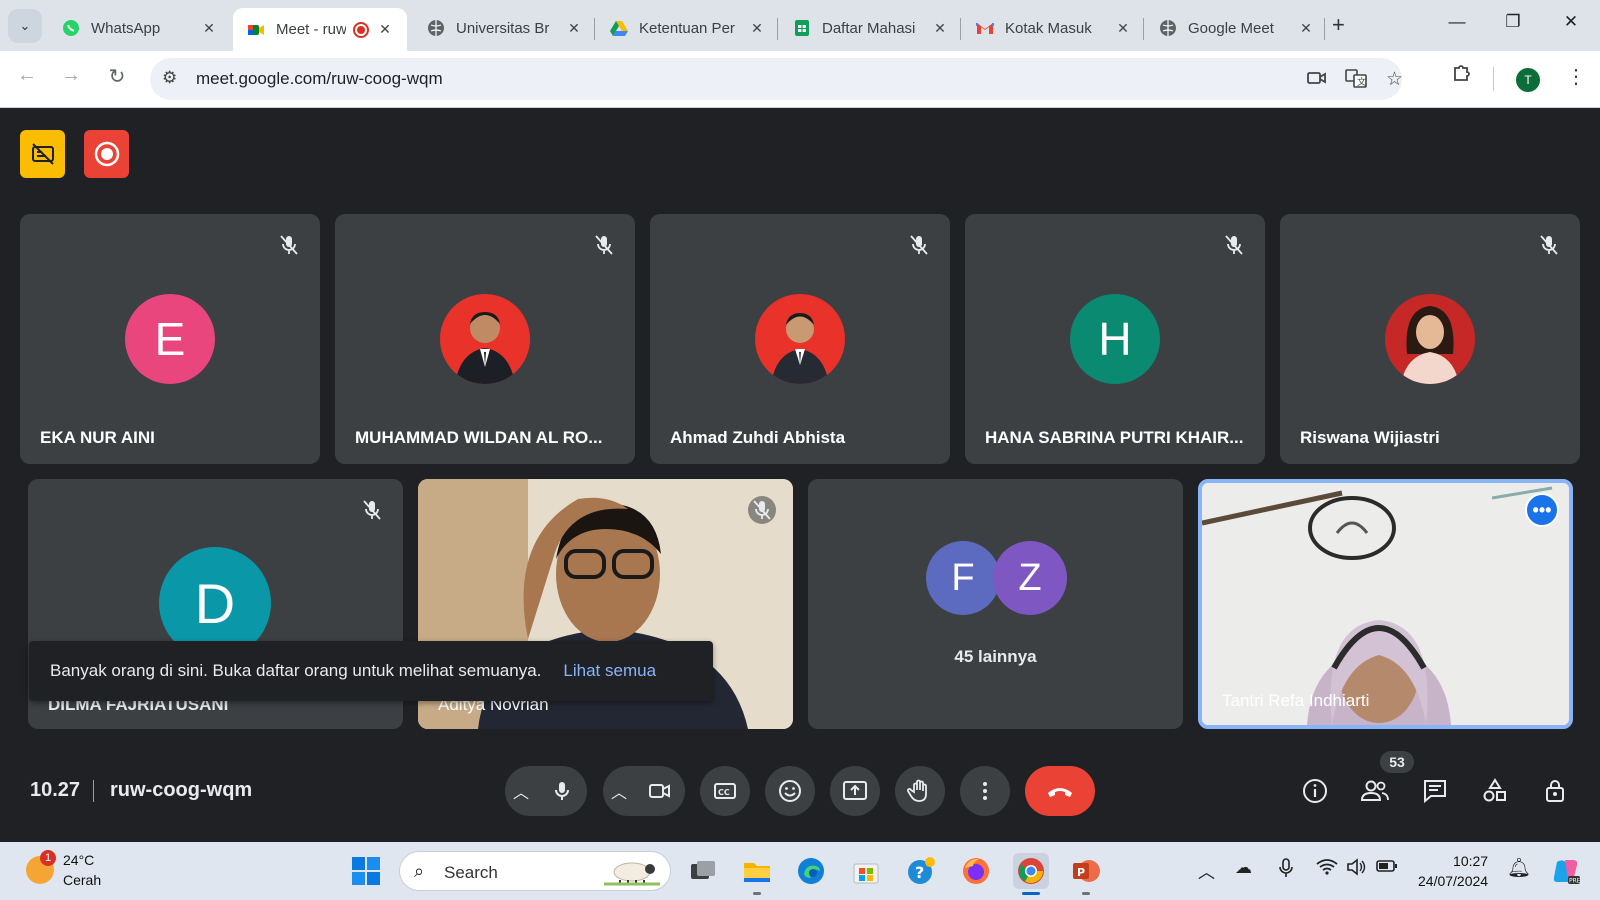 Image resolution: width=1600 pixels, height=900 pixels. What do you see at coordinates (1495, 791) in the screenshot?
I see `activities-button` at bounding box center [1495, 791].